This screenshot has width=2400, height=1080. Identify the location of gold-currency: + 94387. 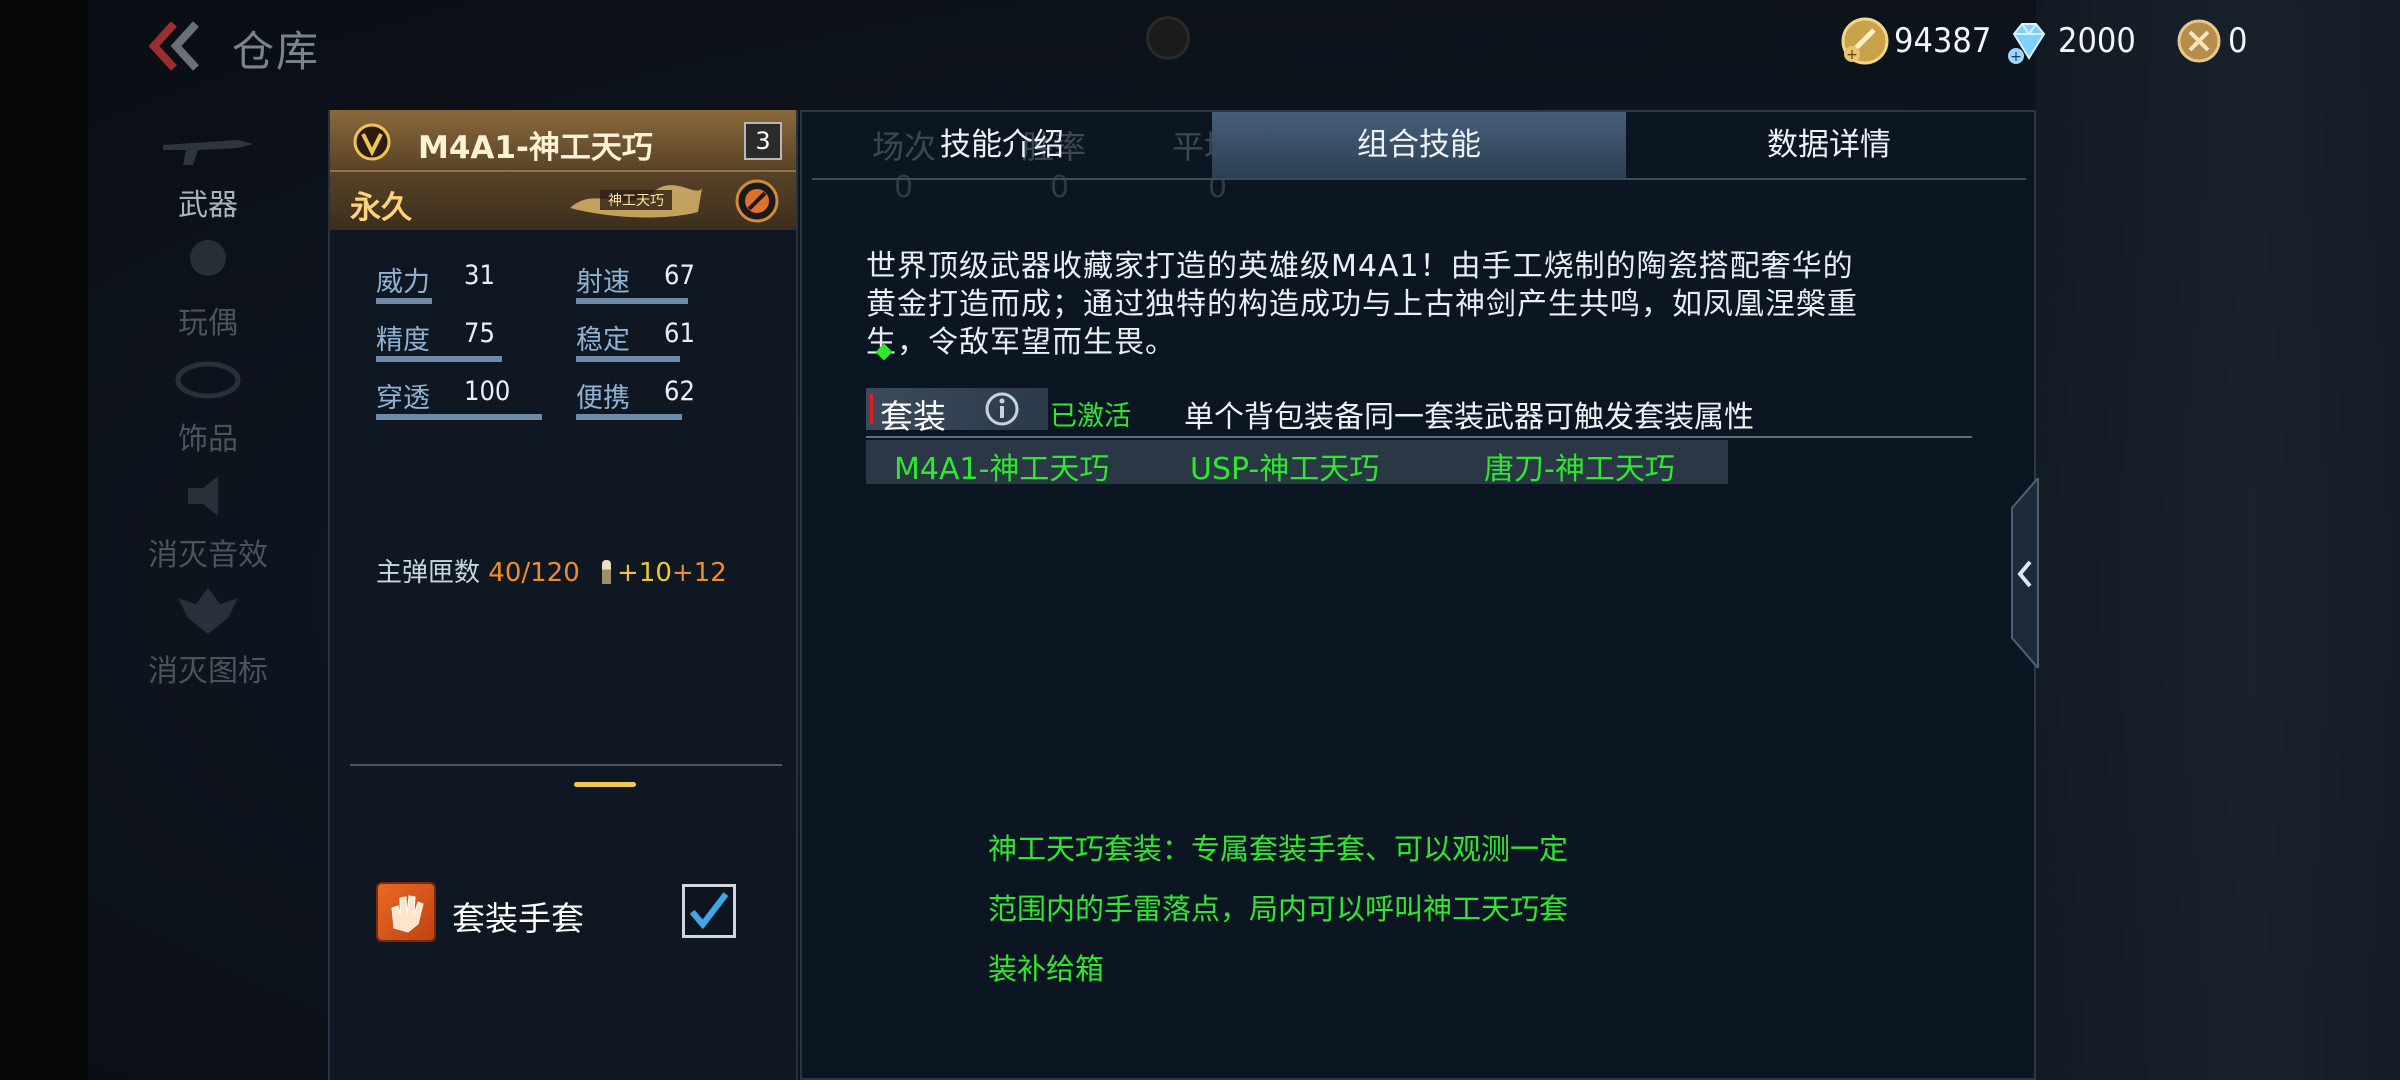
(1915, 41).